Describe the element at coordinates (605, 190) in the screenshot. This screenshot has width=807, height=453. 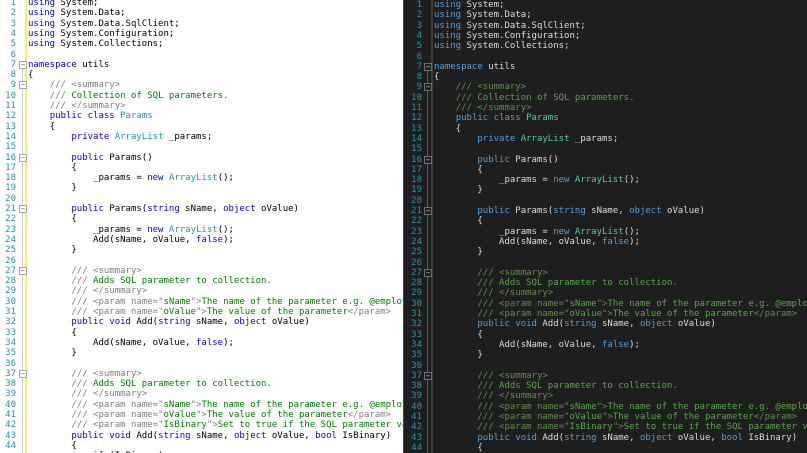
I see `code-line: 19 }` at that location.